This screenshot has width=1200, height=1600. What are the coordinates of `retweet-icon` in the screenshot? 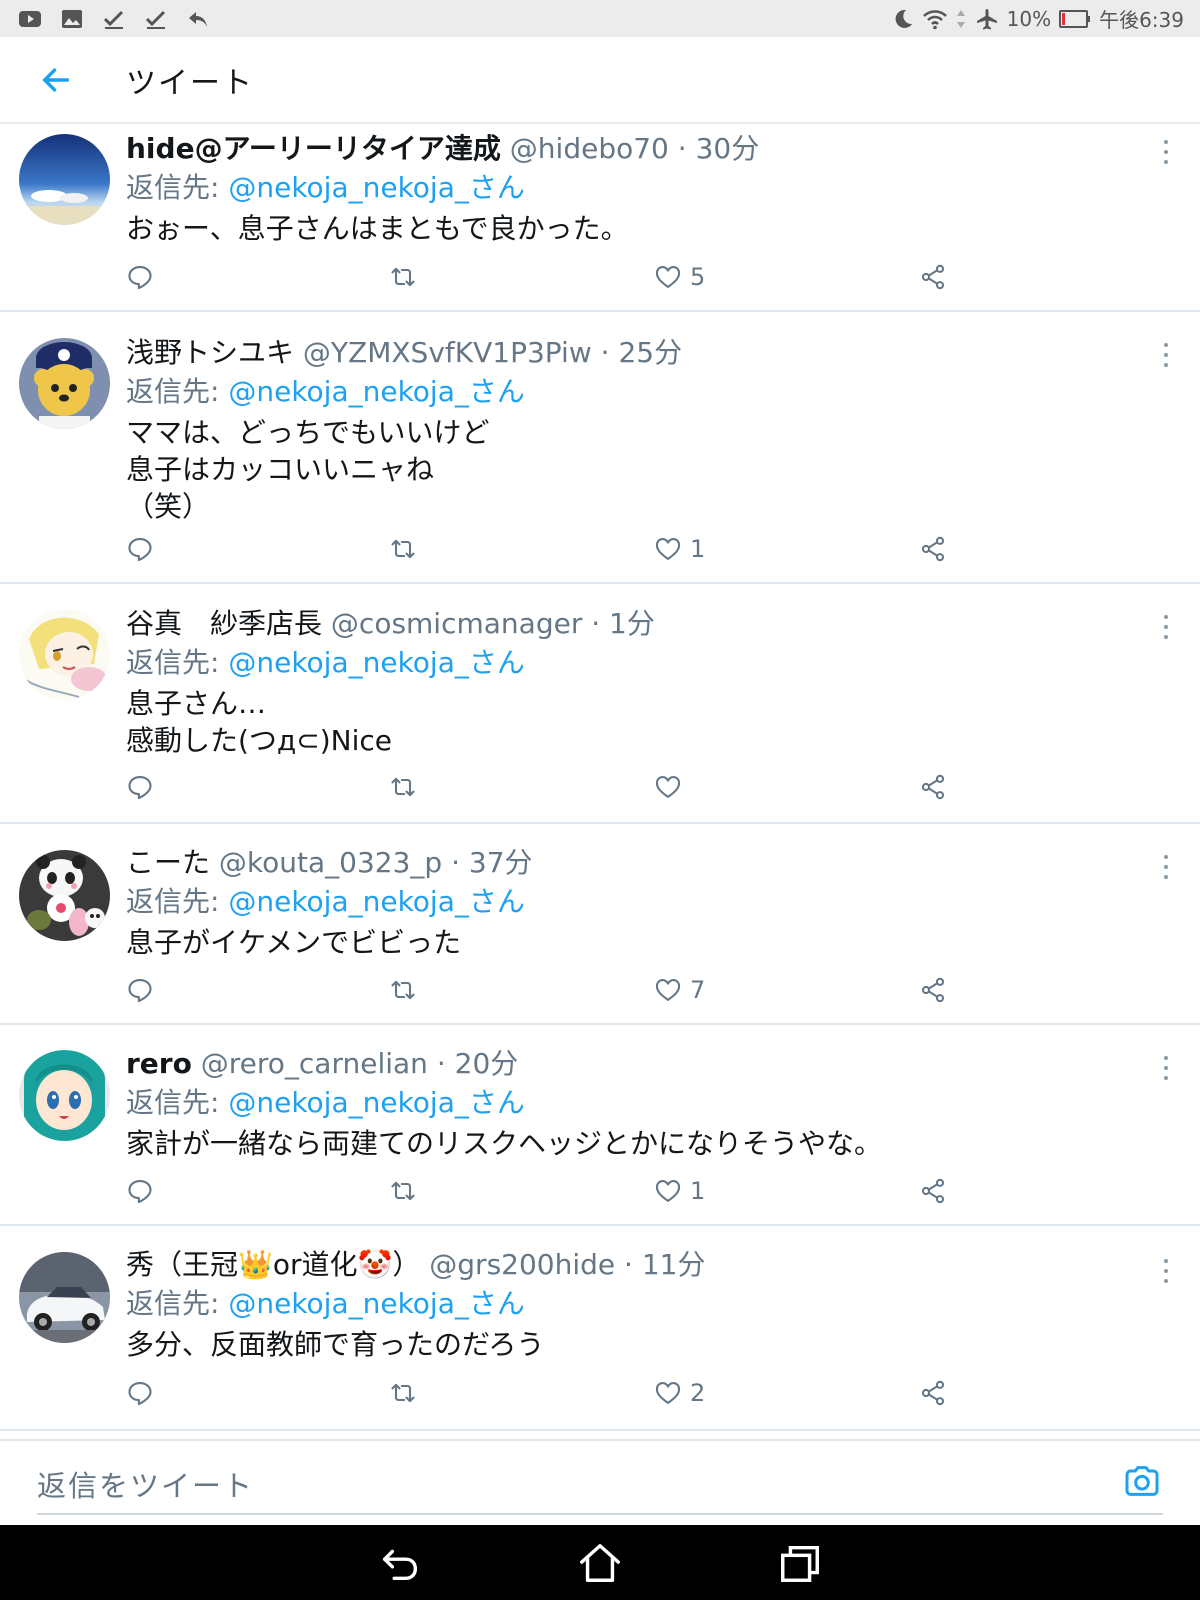 It's located at (403, 549).